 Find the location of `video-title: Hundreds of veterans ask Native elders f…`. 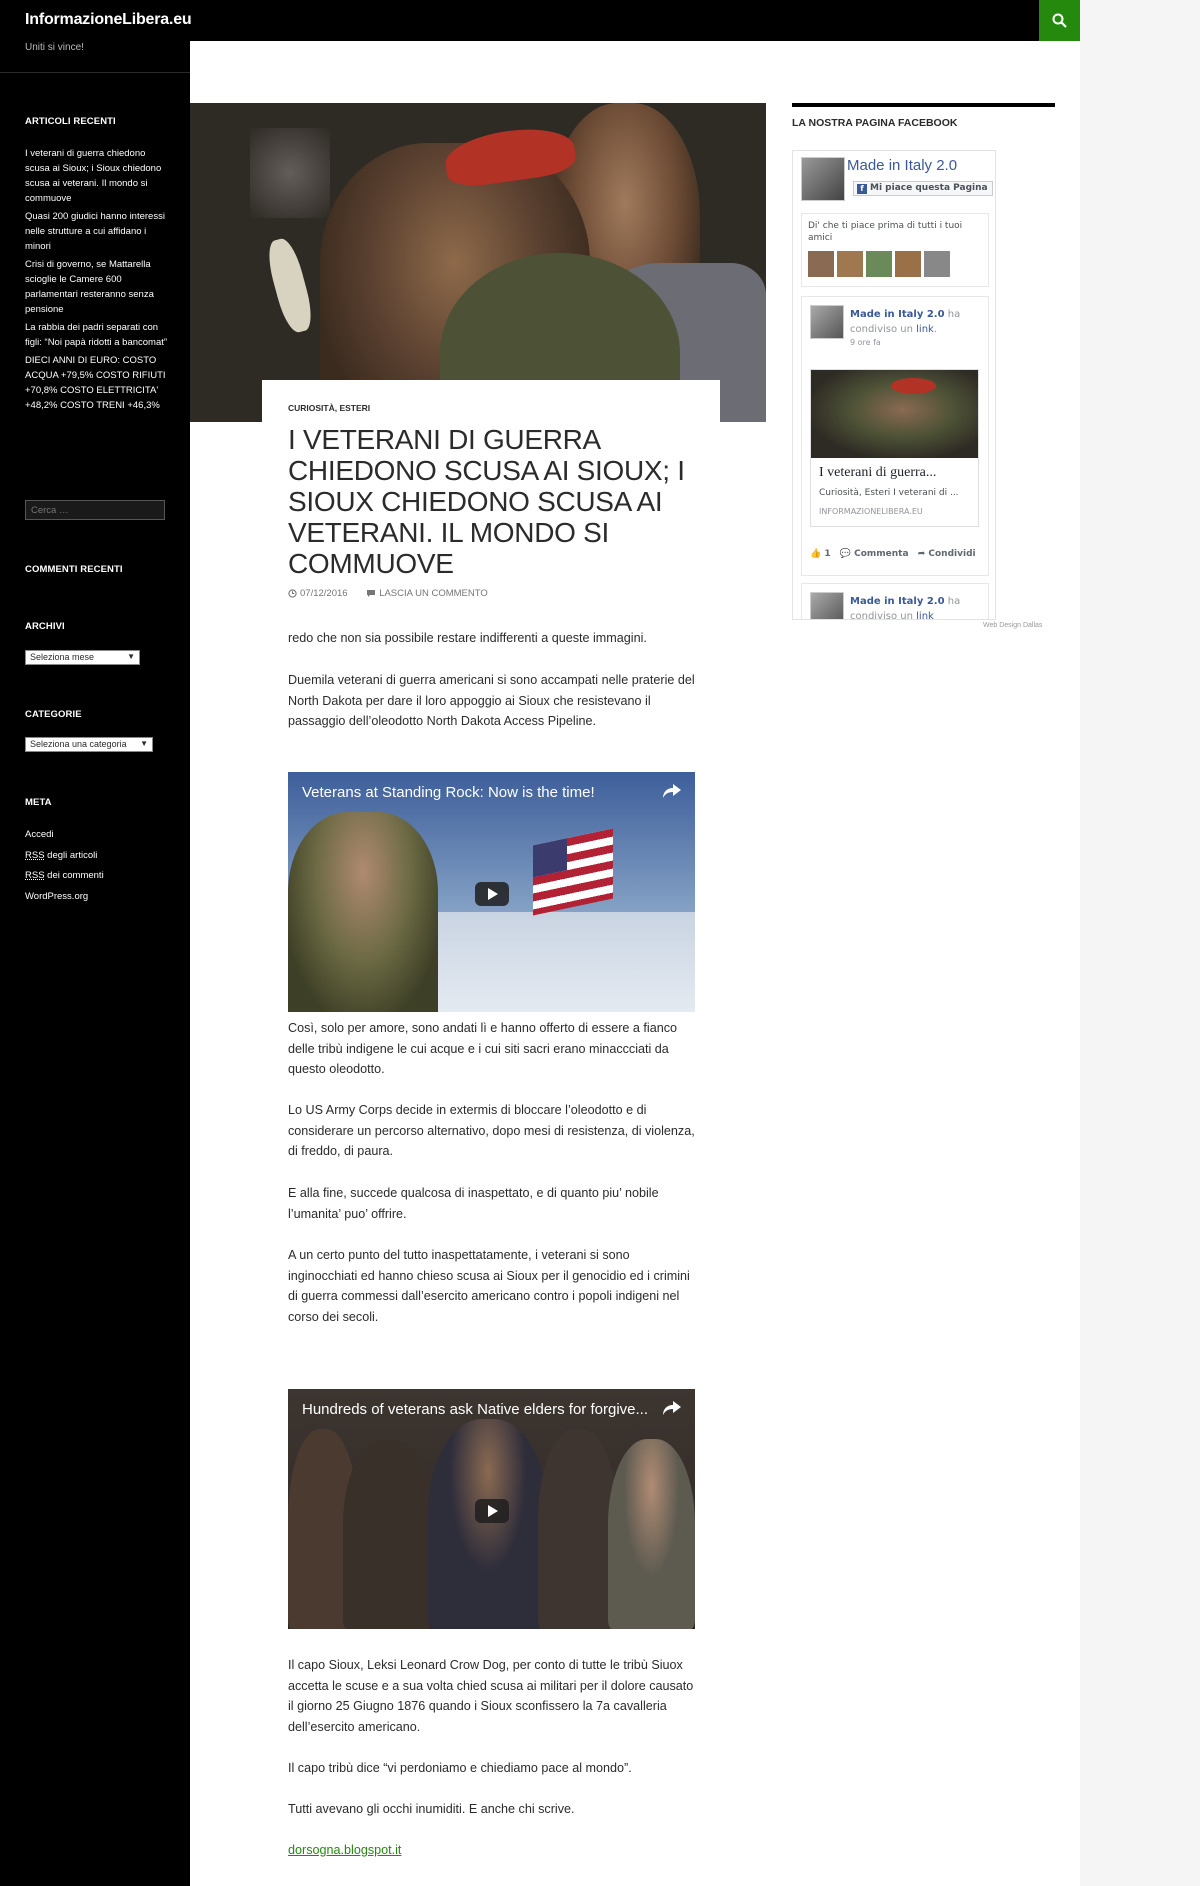

video-title: Hundreds of veterans ask Native elders f… is located at coordinates (475, 1409).